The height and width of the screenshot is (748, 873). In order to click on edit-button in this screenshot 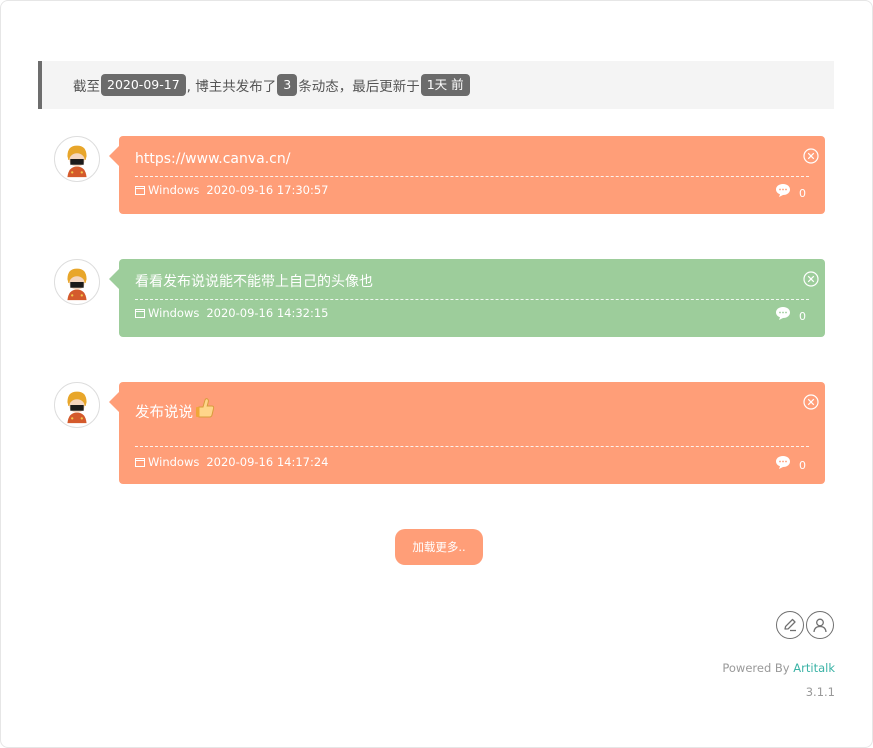, I will do `click(790, 625)`.